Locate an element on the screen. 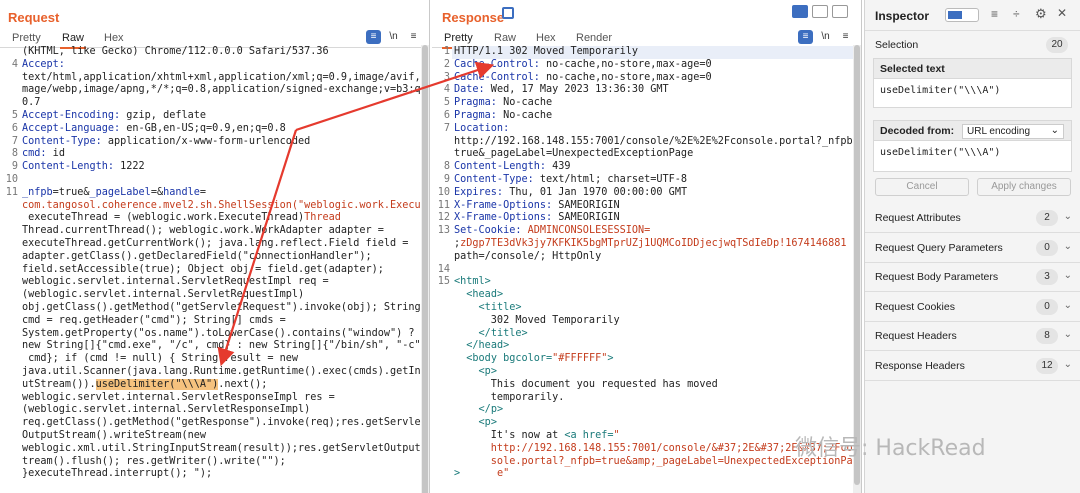  response-line: <head> is located at coordinates (478, 295).